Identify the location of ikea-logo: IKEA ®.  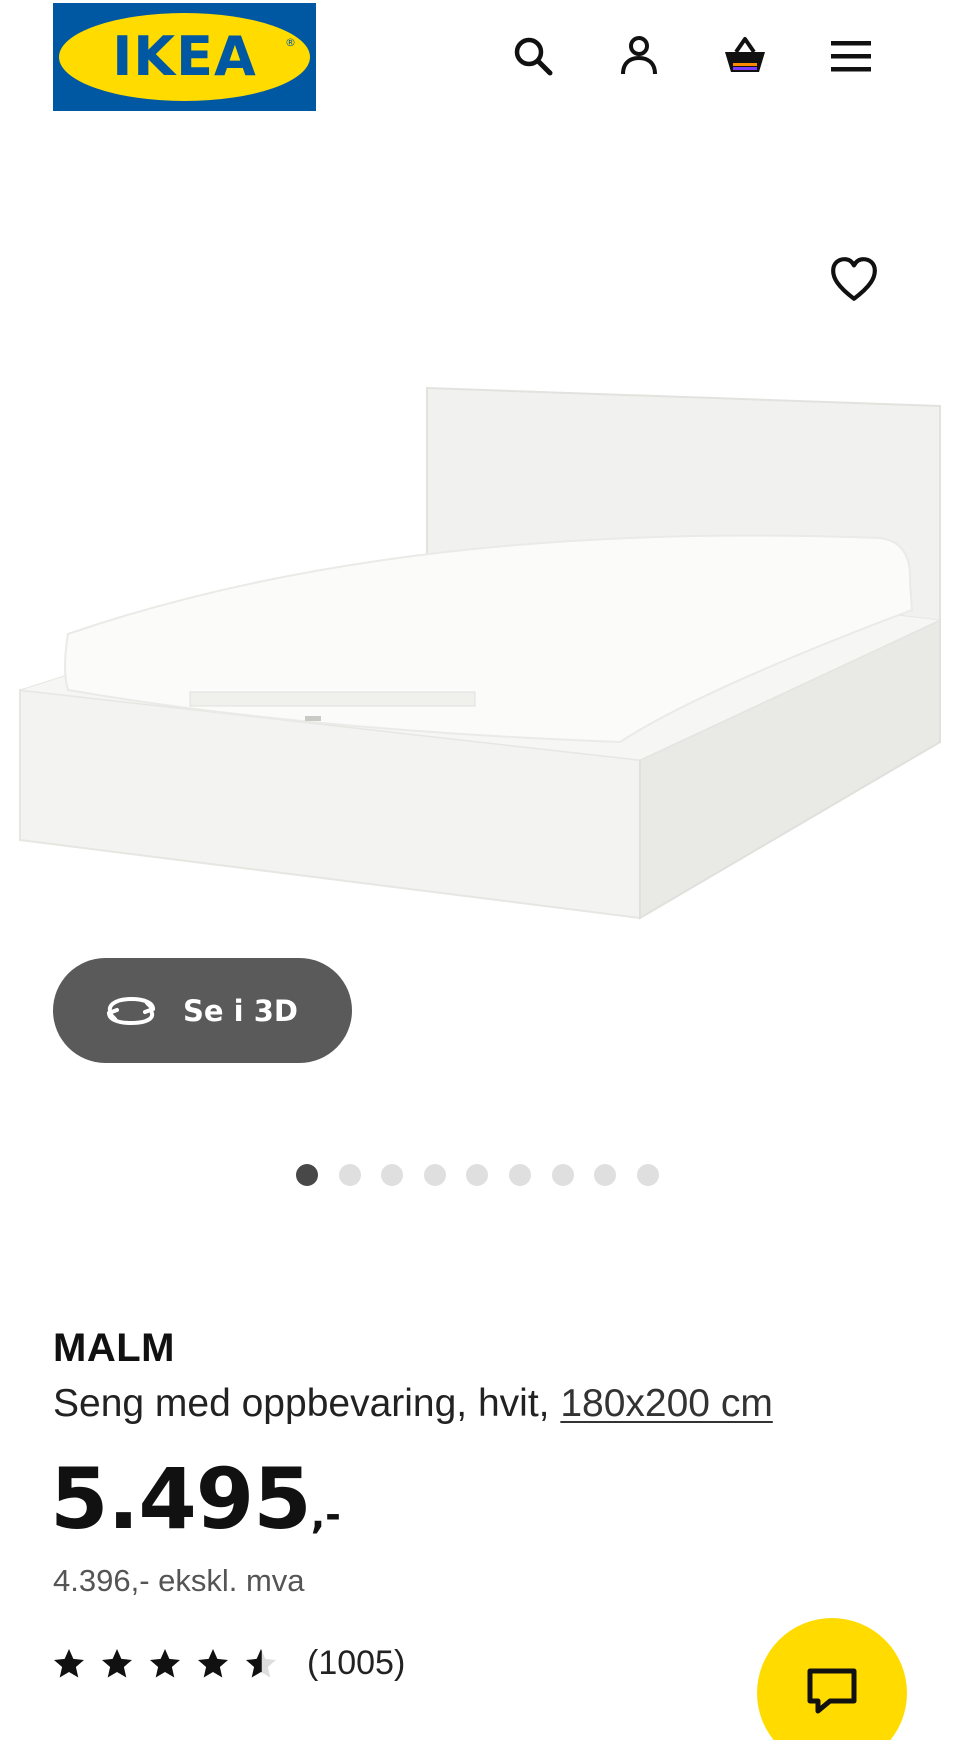
(184, 57).